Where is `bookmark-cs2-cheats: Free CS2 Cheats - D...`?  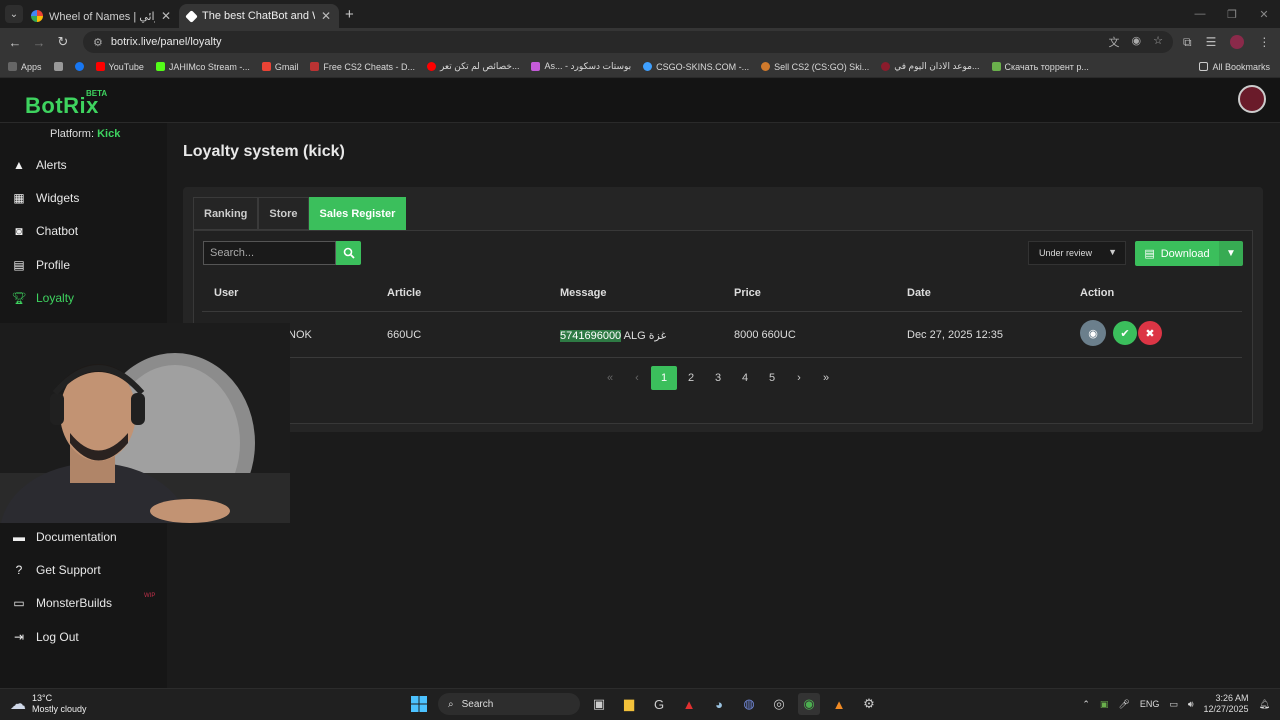
bookmark-cs2-cheats: Free CS2 Cheats - D... is located at coordinates (362, 67).